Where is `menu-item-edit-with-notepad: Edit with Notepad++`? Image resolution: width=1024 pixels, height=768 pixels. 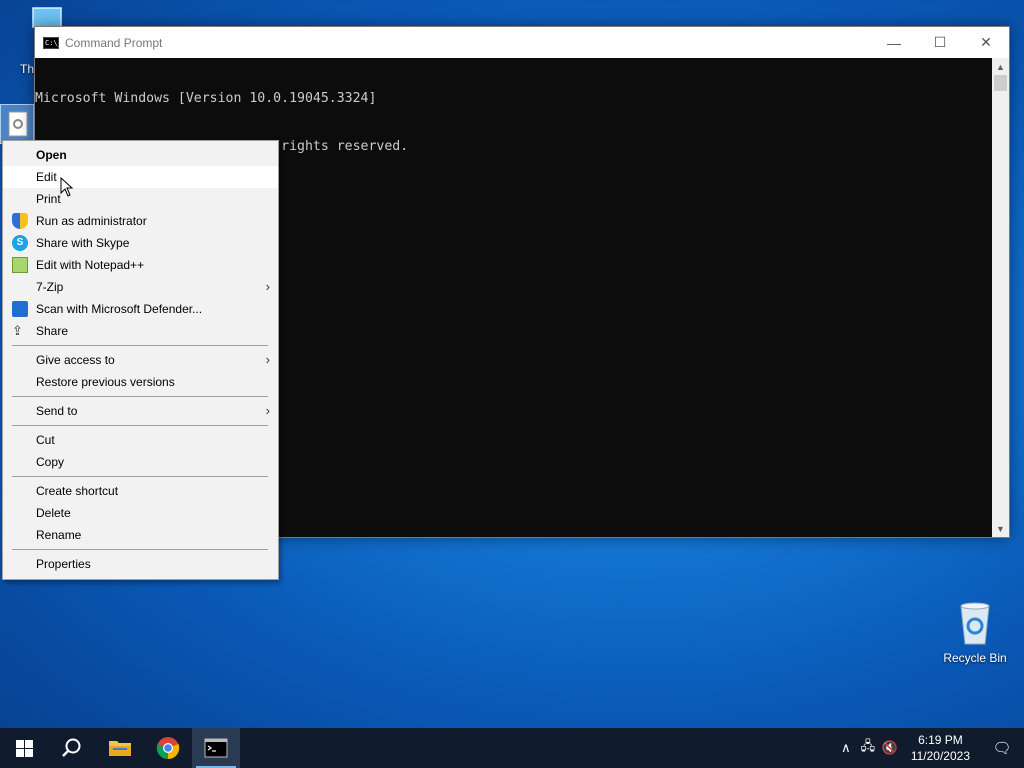 menu-item-edit-with-notepad: Edit with Notepad++ is located at coordinates (140, 265).